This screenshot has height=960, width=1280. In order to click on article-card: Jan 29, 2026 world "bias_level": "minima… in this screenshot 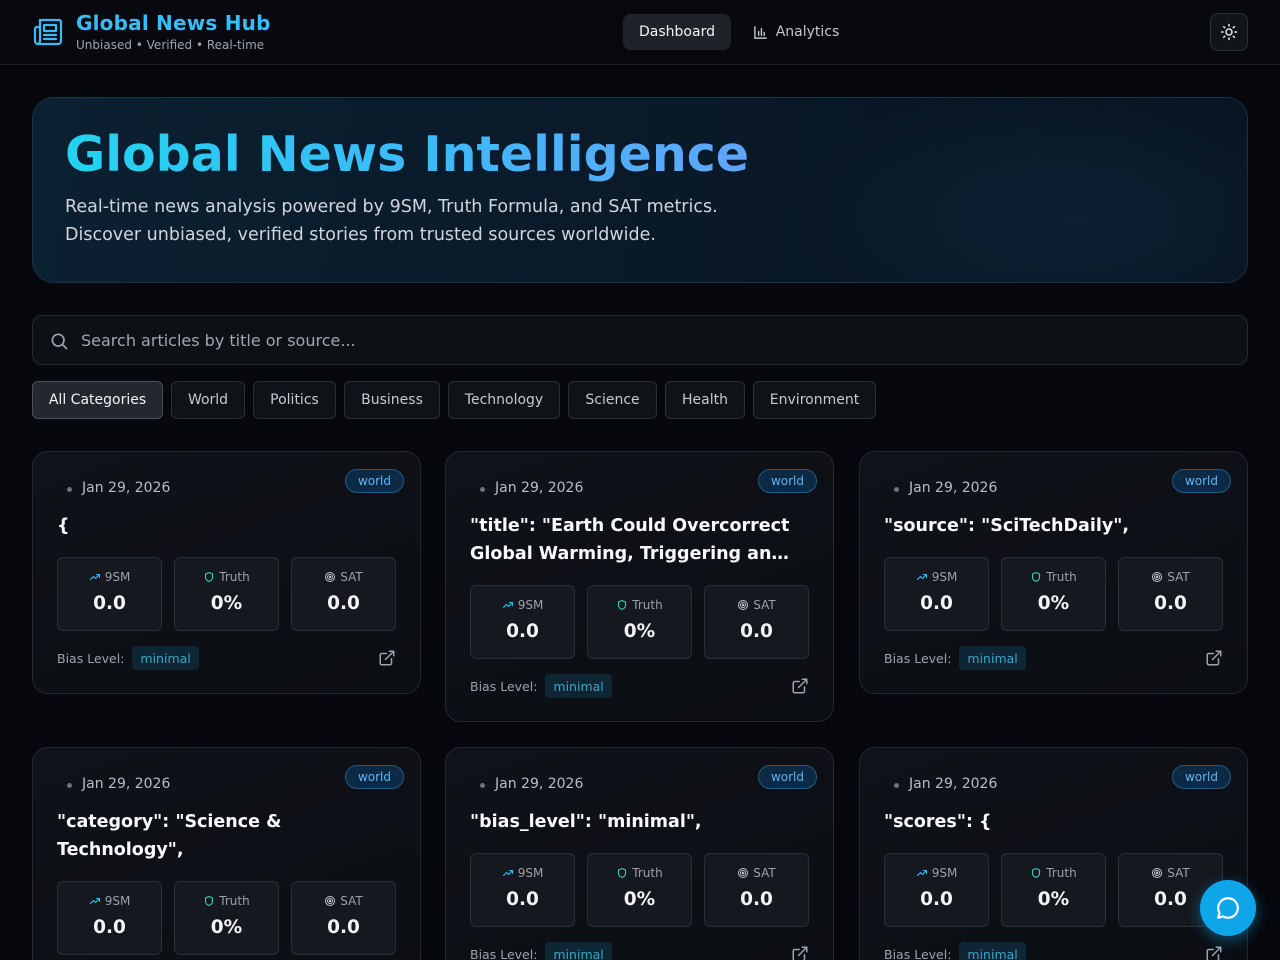, I will do `click(639, 853)`.